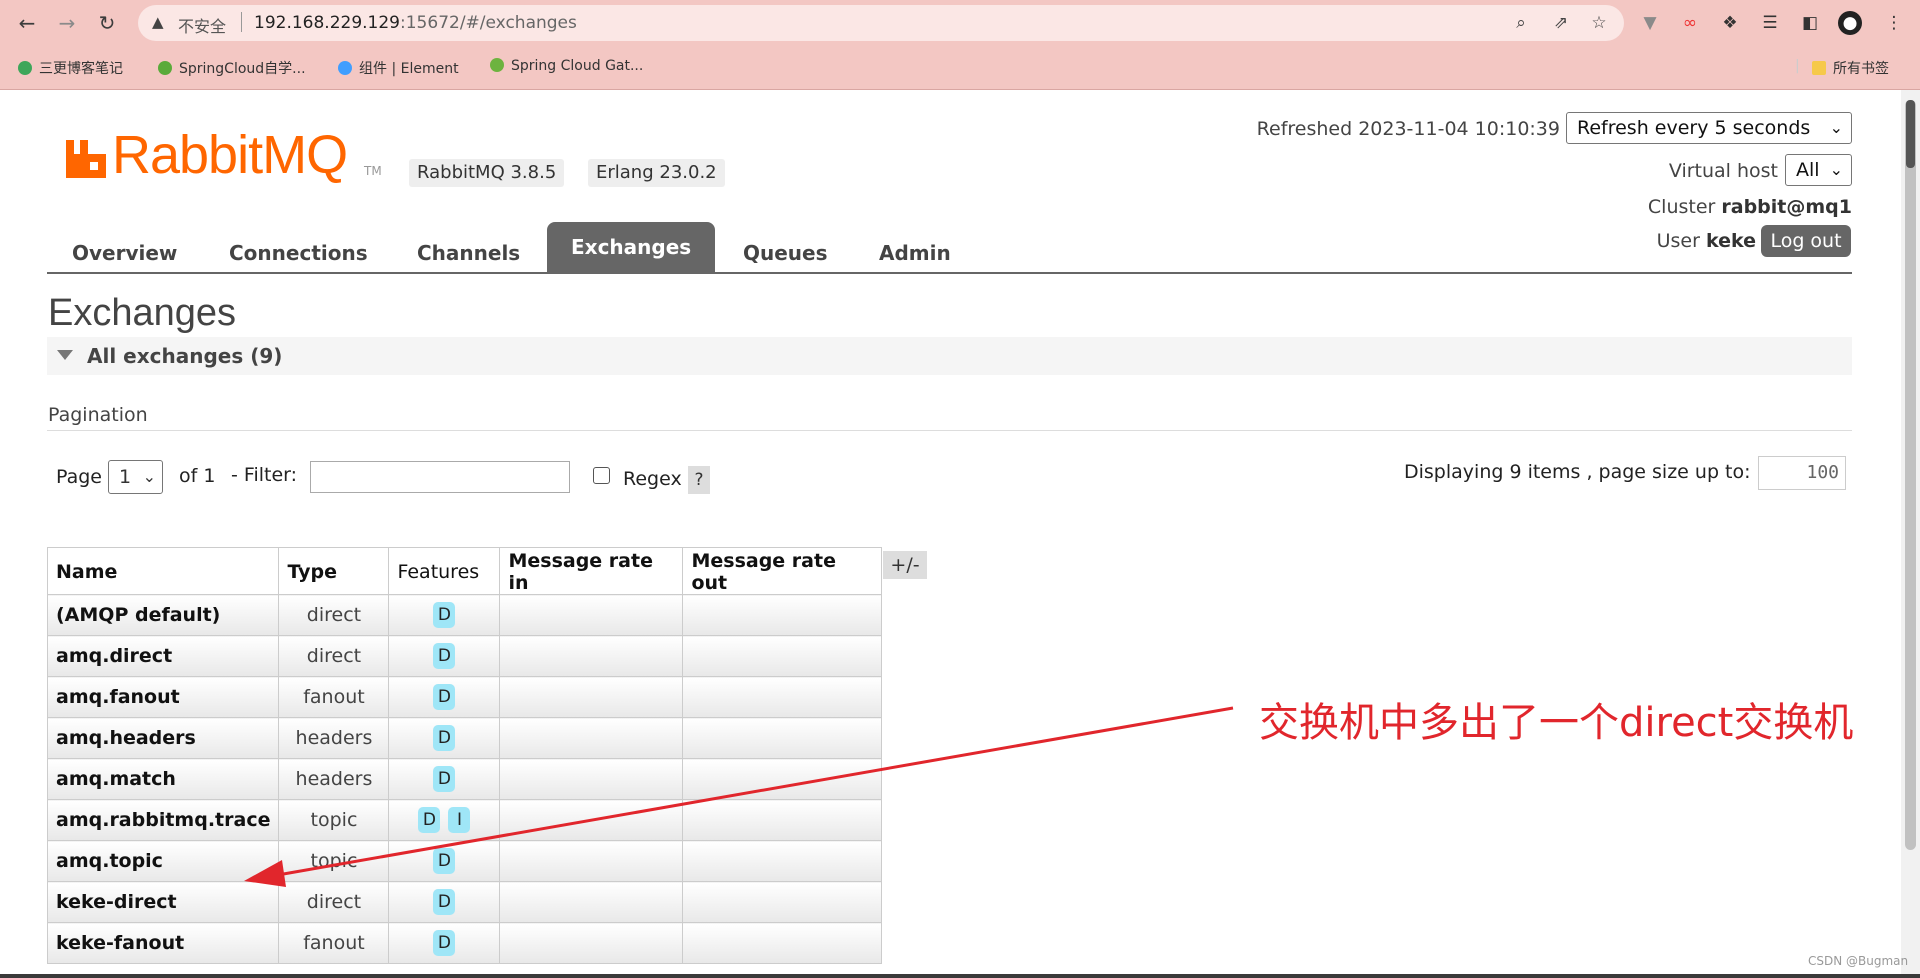 This screenshot has width=1920, height=978. Describe the element at coordinates (1577, 472) in the screenshot. I see `displaying-label: Displaying 9 items , page size up to:` at that location.